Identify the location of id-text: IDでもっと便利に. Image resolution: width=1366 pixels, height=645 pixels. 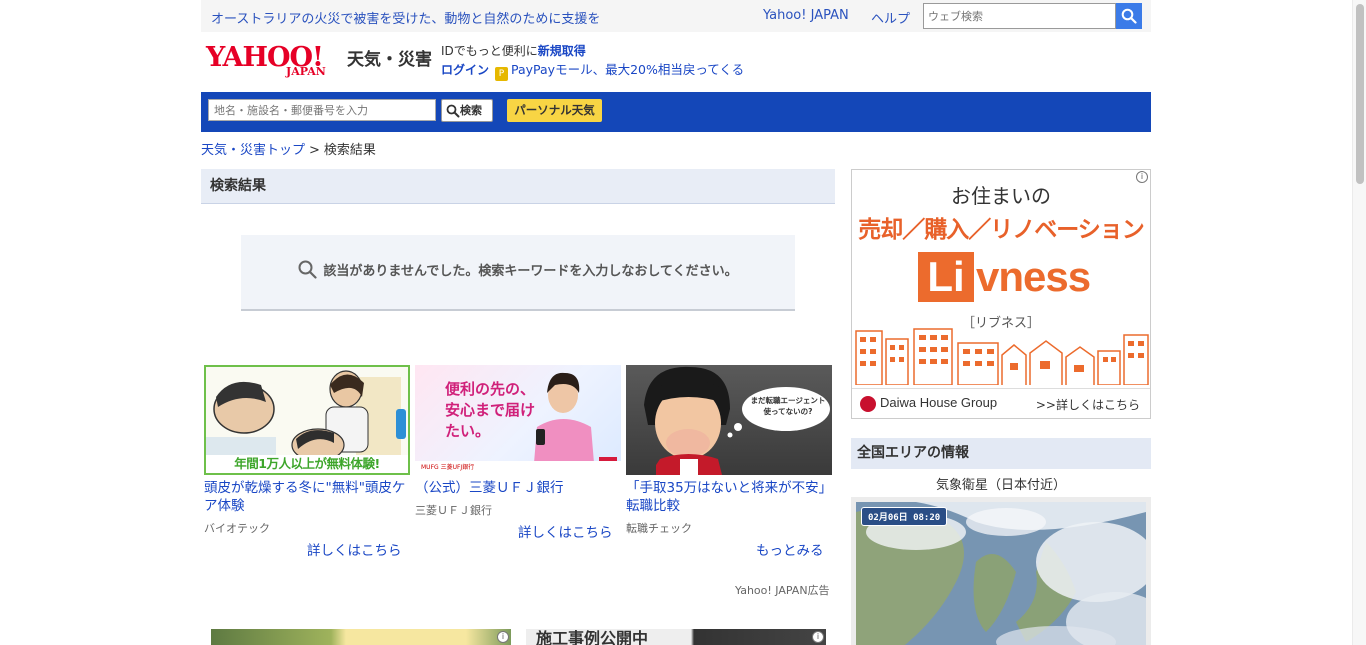
(489, 51).